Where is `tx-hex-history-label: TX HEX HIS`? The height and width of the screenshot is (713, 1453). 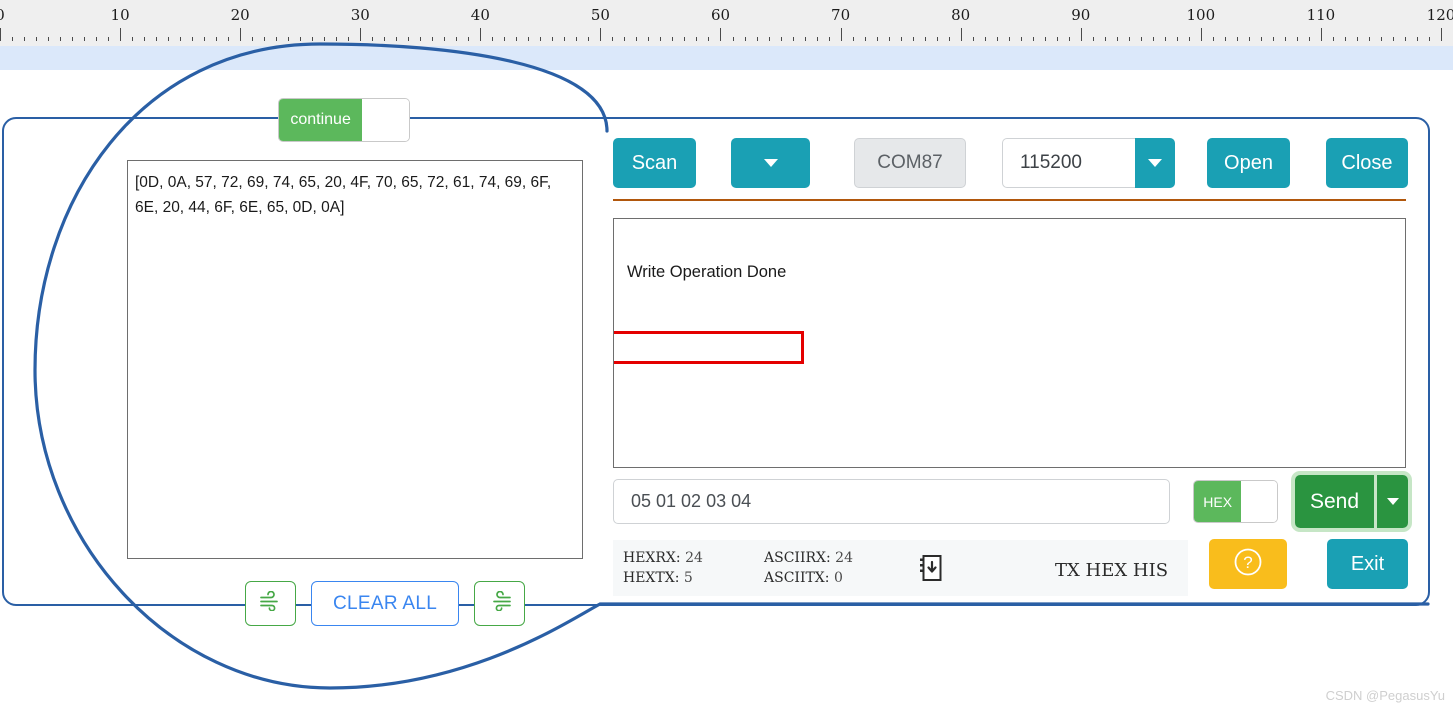 tx-hex-history-label: TX HEX HIS is located at coordinates (1111, 570).